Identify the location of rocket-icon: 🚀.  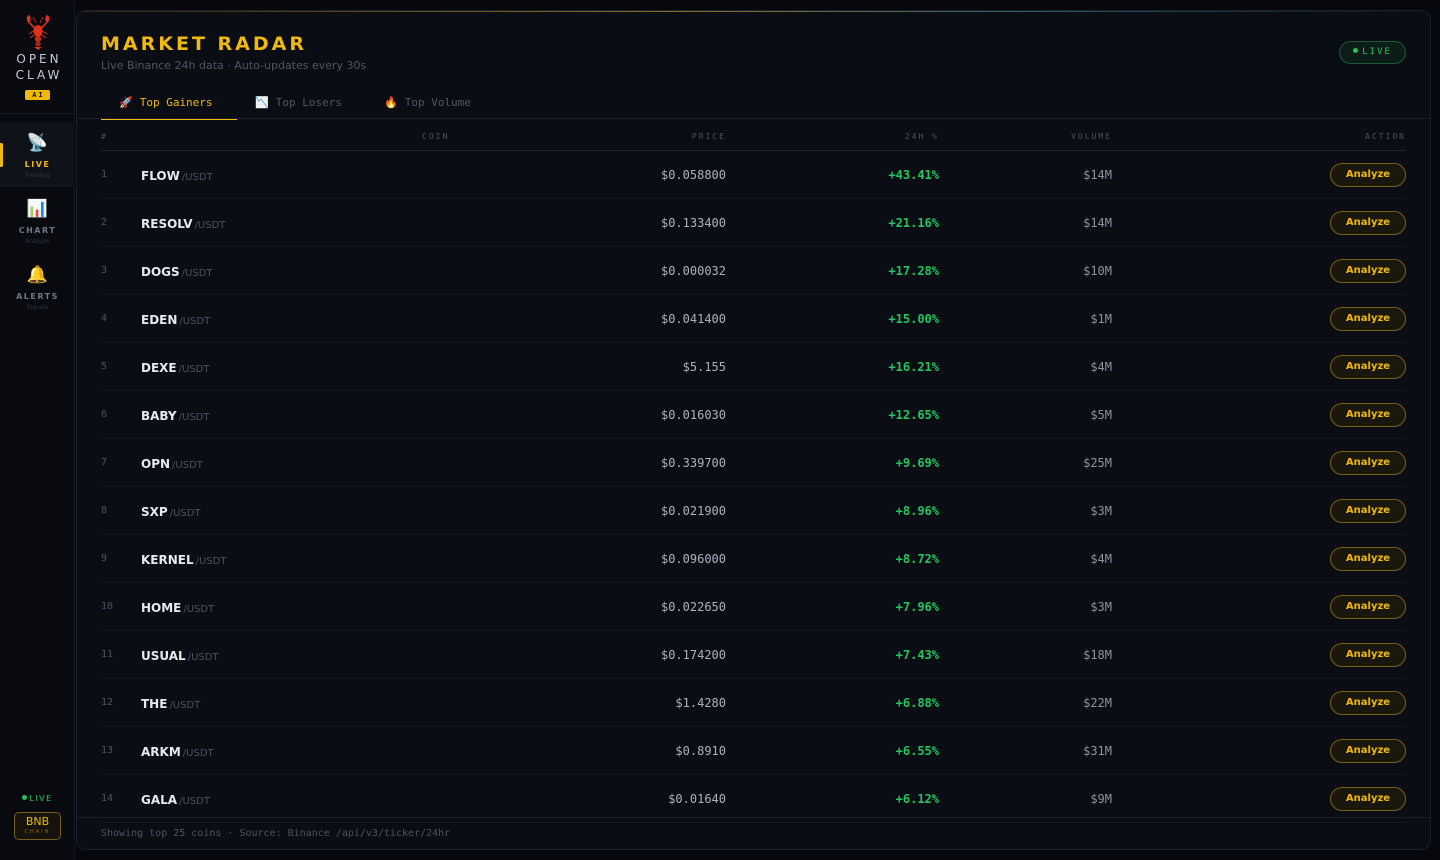
(126, 102).